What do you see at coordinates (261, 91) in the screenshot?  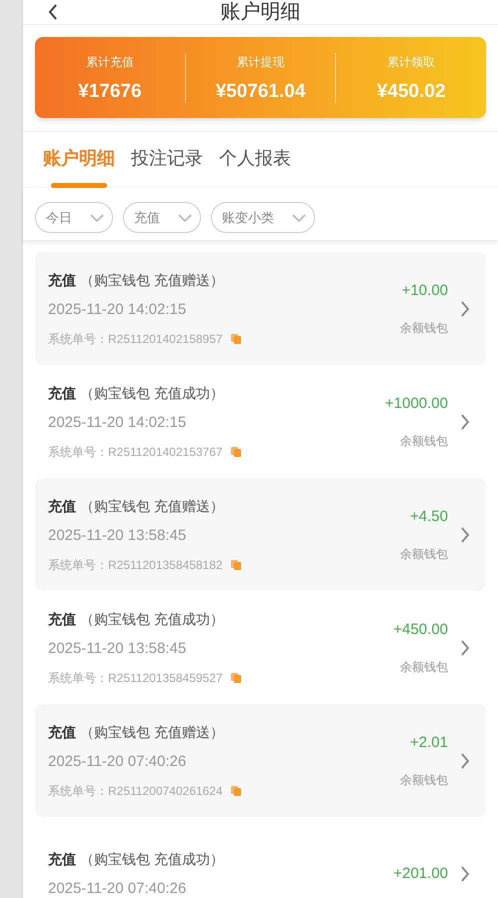 I see `summary-value: ¥50761.04` at bounding box center [261, 91].